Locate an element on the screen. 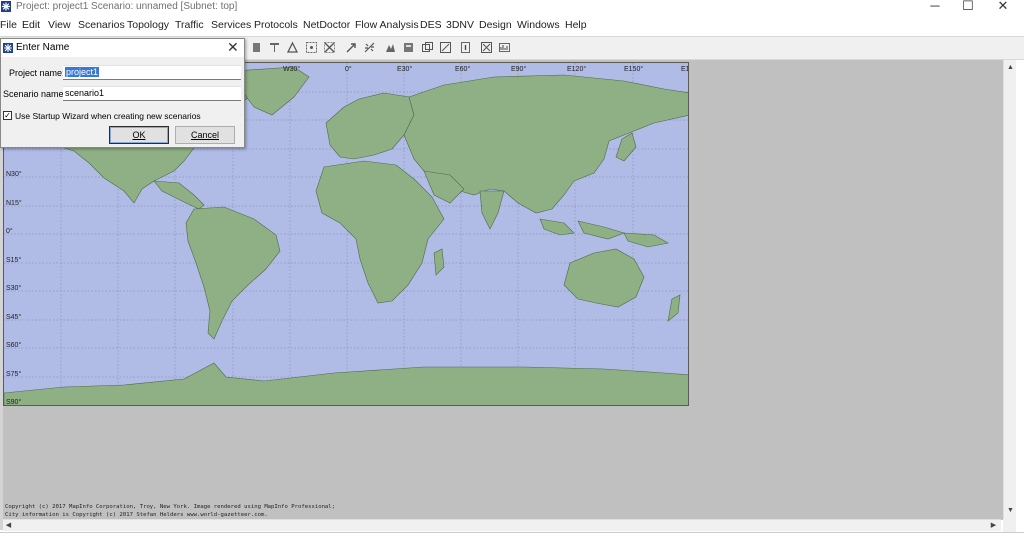  longitude-label: E120° is located at coordinates (577, 69).